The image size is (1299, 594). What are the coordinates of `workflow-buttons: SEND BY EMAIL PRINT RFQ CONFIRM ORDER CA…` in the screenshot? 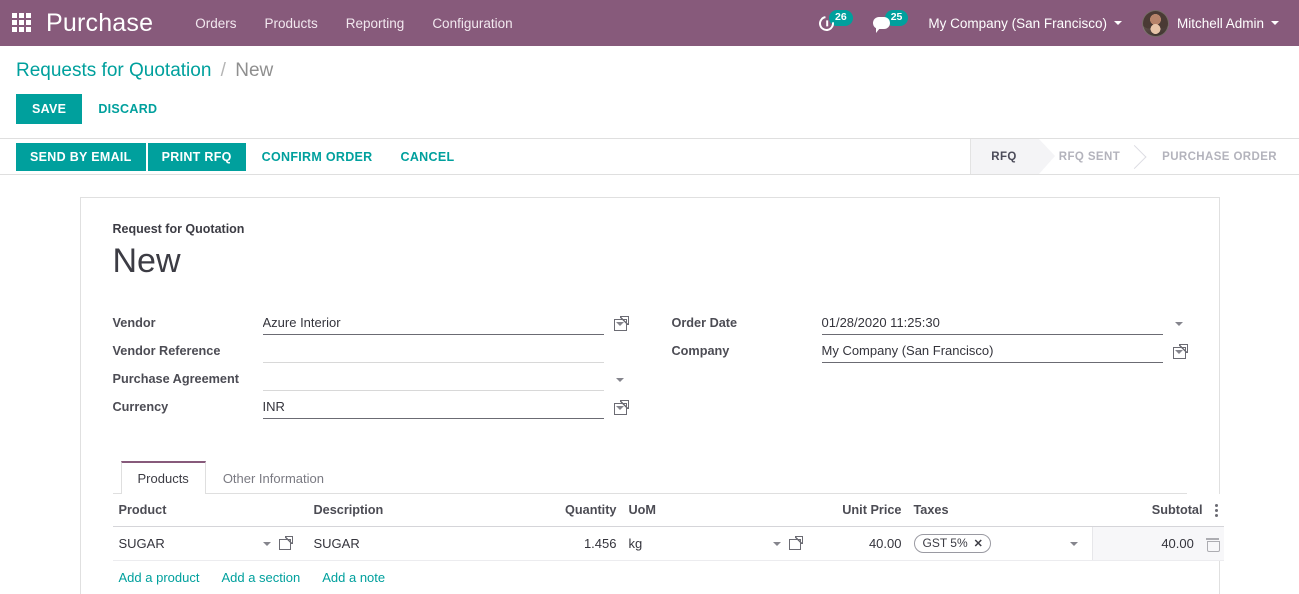 It's located at (242, 156).